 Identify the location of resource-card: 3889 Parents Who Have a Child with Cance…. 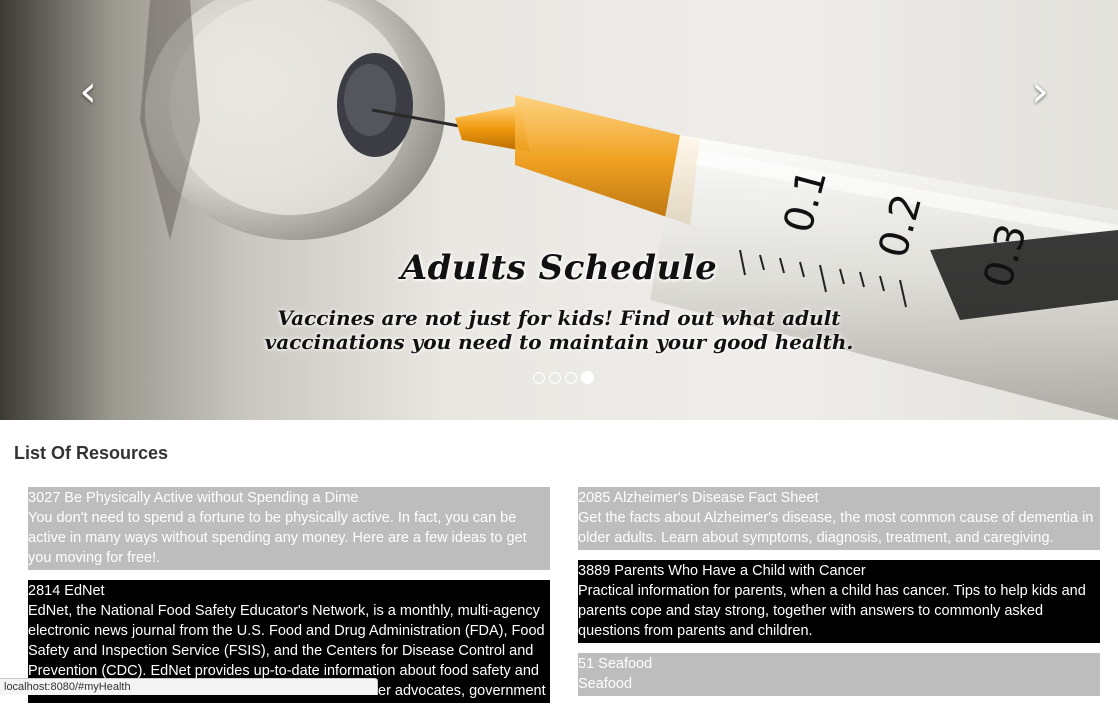
(839, 601).